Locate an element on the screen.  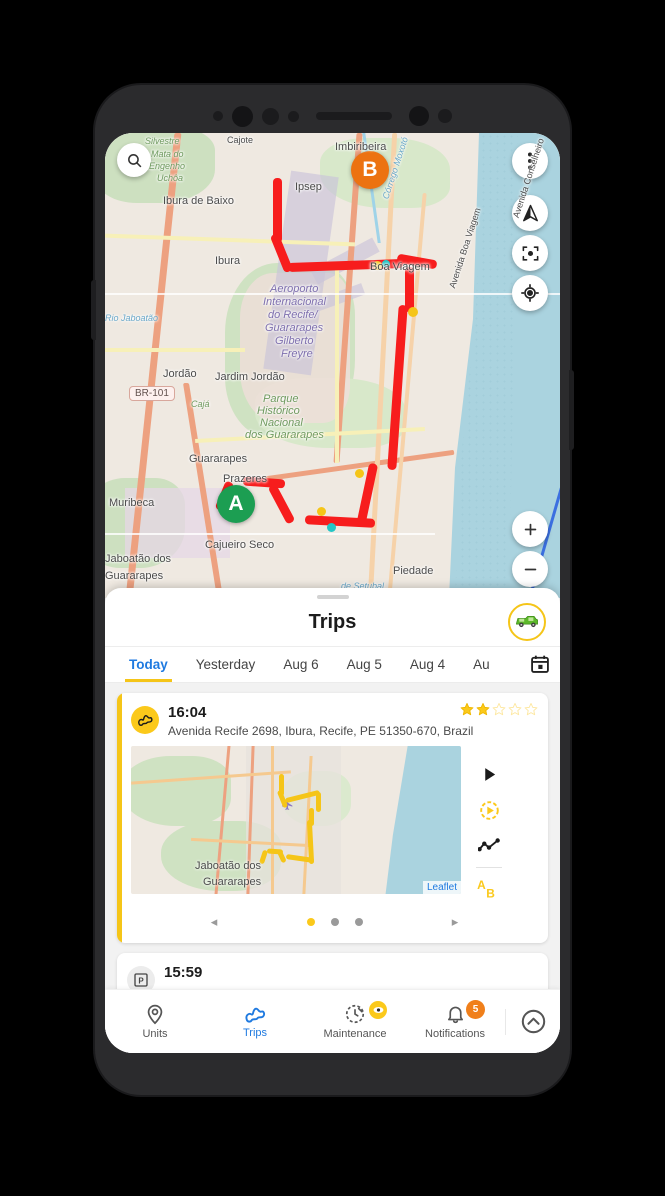
eye-icon is located at coordinates (378, 1010).